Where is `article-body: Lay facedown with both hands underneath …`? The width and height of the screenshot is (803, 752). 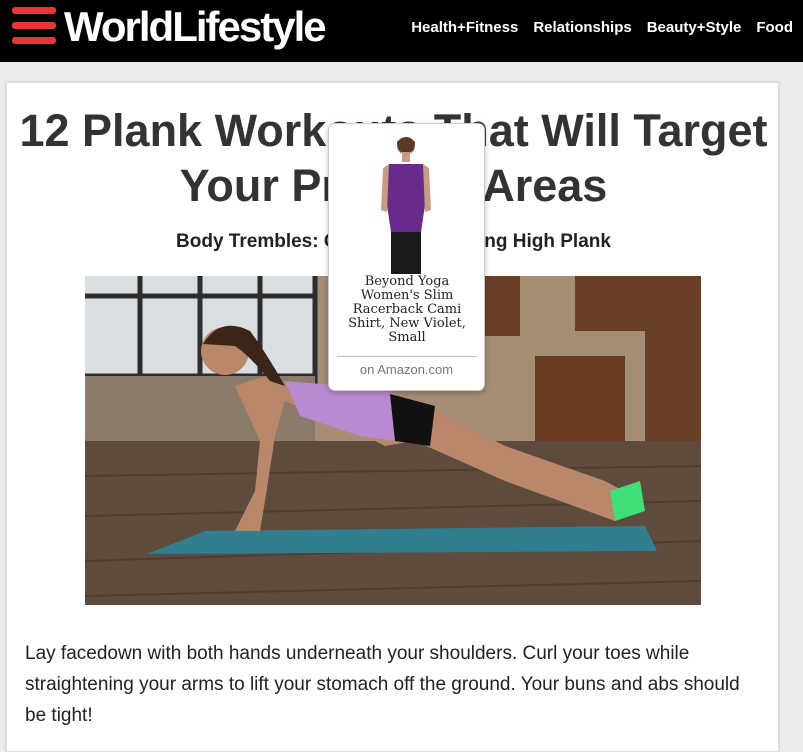 article-body: Lay facedown with both hands underneath … is located at coordinates (382, 684).